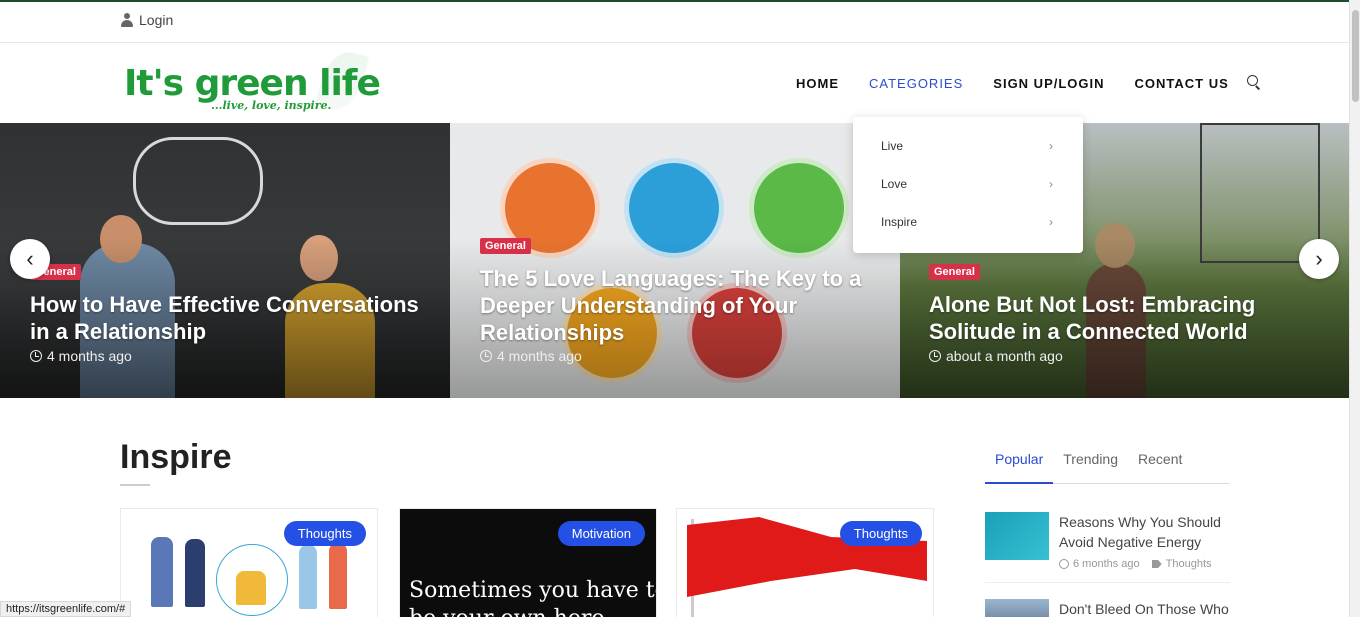 This screenshot has height=617, width=1360. Describe the element at coordinates (1160, 464) in the screenshot. I see `tab-recent: Recent` at that location.